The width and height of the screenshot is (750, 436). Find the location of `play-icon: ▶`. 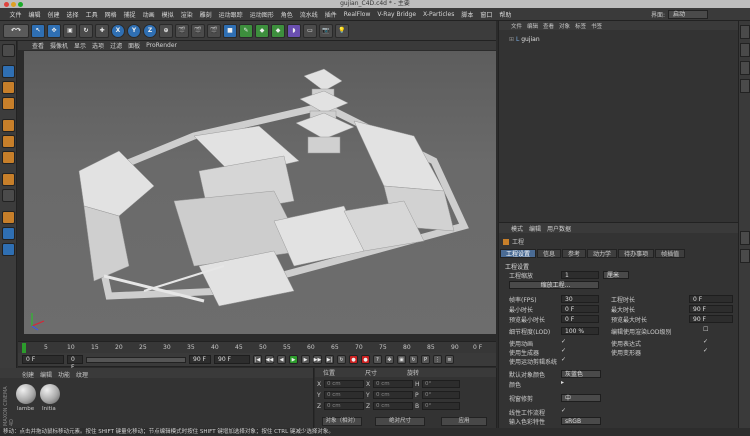

play-icon: ▶ is located at coordinates (293, 359).